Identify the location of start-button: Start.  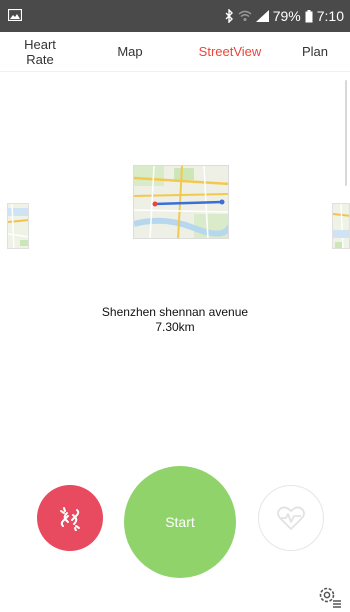
(180, 522).